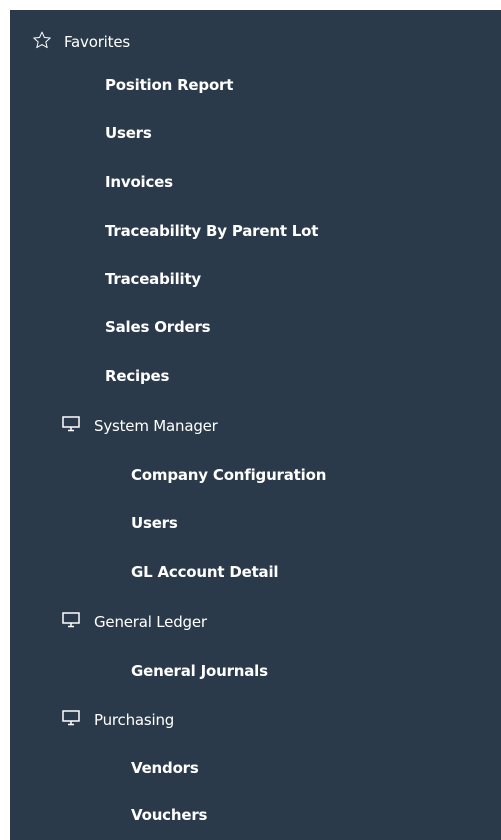  I want to click on group-item-general-journals: General Journals, so click(199, 671).